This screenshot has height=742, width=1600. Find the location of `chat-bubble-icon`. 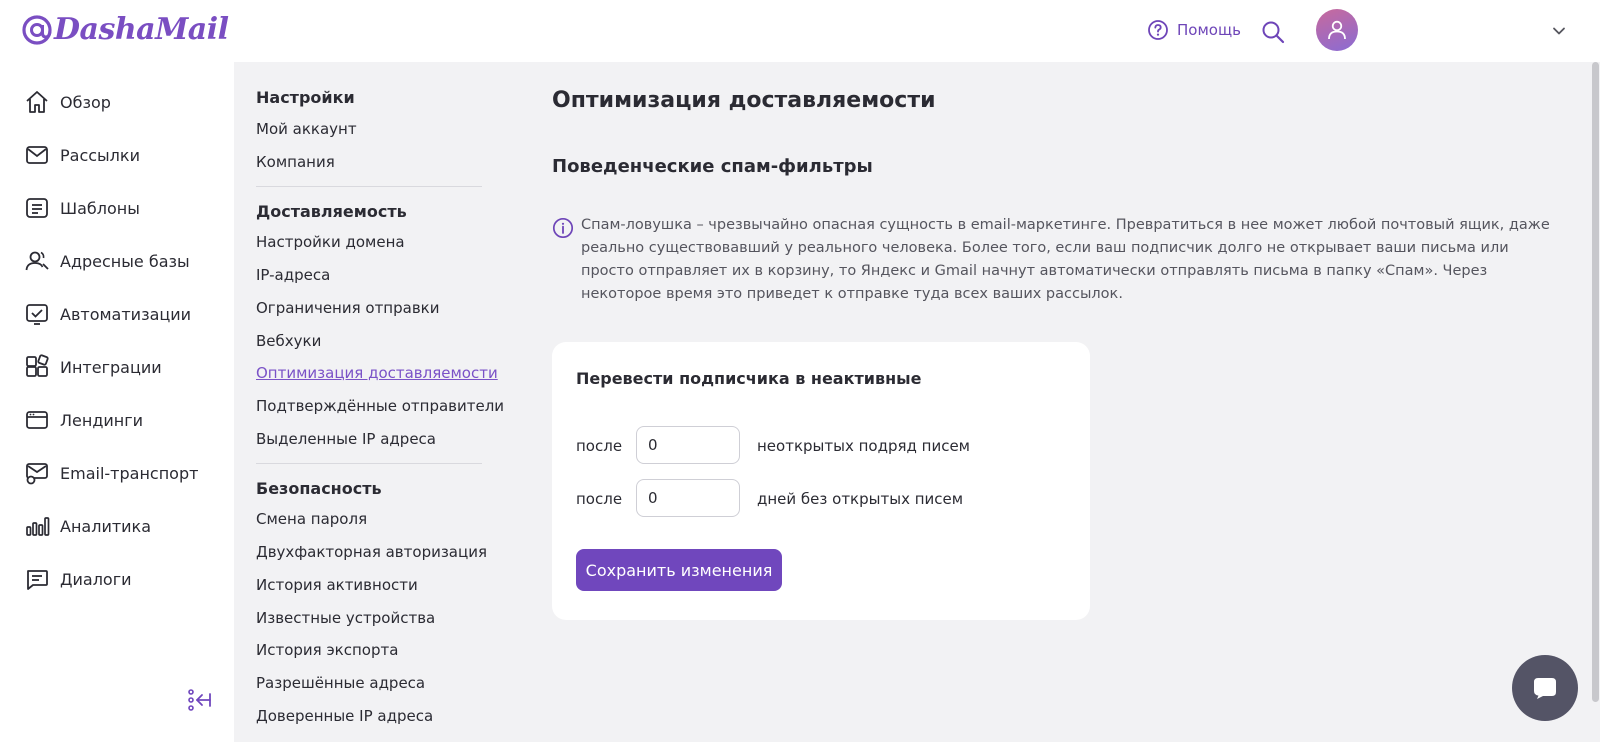

chat-bubble-icon is located at coordinates (1545, 688).